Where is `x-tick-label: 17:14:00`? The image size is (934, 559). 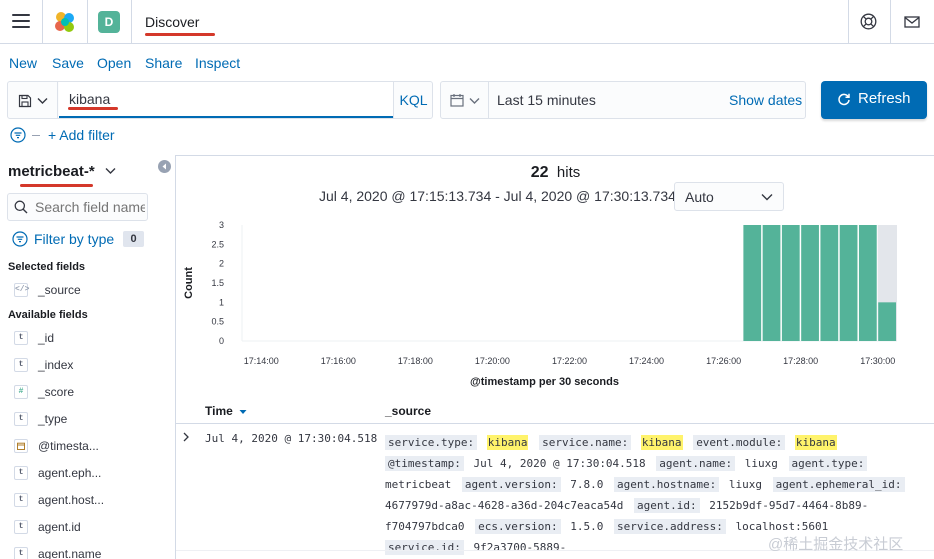 x-tick-label: 17:14:00 is located at coordinates (261, 361).